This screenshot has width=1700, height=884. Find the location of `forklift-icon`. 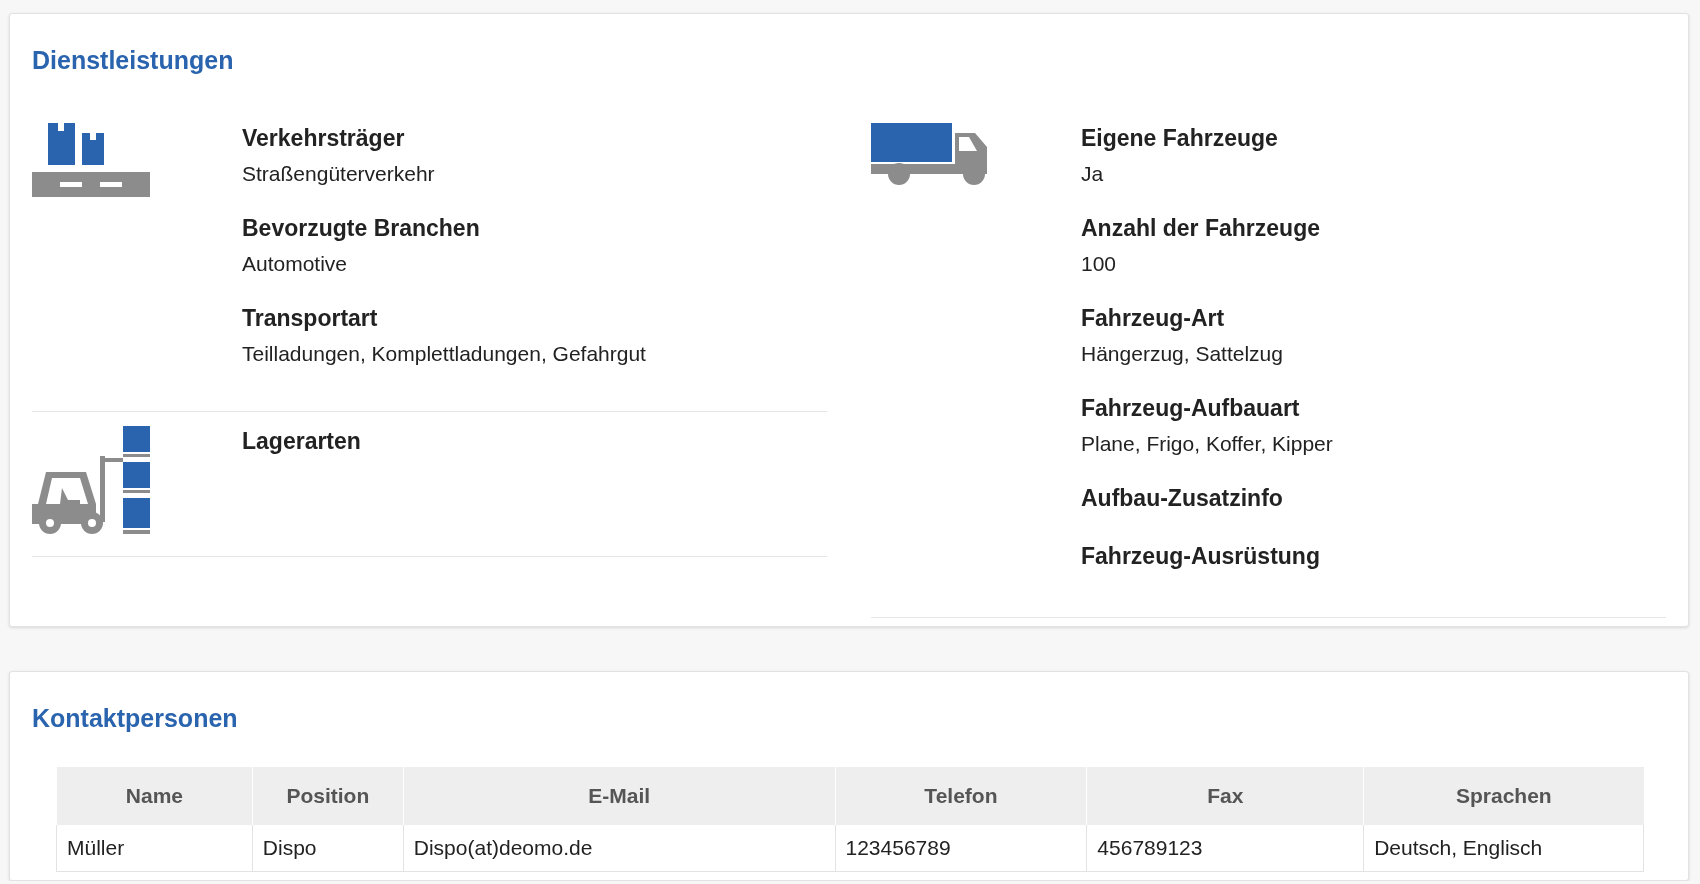

forklift-icon is located at coordinates (91, 480).